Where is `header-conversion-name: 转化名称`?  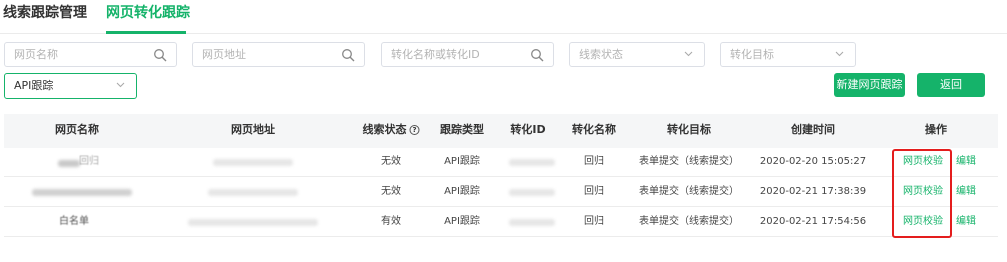 header-conversion-name: 转化名称 is located at coordinates (594, 129).